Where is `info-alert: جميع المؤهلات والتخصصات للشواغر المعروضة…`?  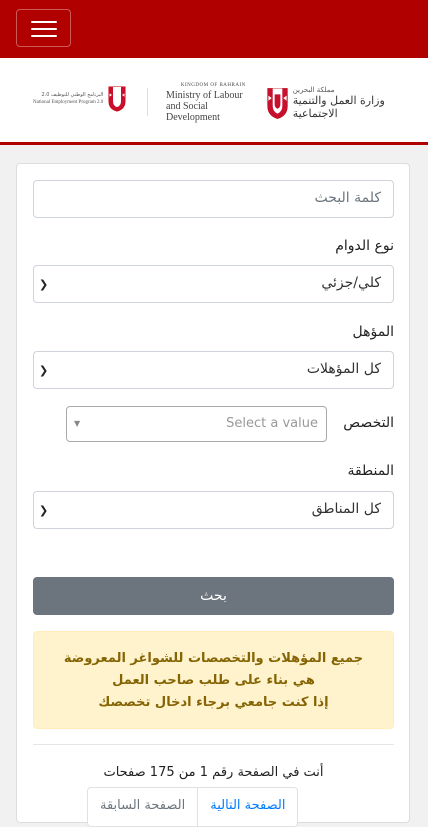
info-alert: جميع المؤهلات والتخصصات للشواغر المعروضة… is located at coordinates (213, 680).